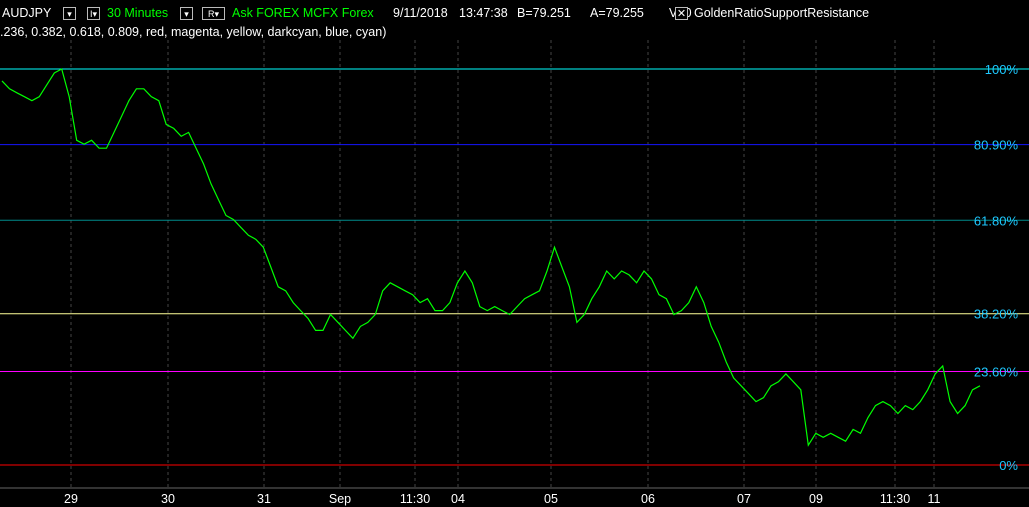 This screenshot has width=1029, height=507. I want to click on level-label-4: 23.60%, so click(996, 372).